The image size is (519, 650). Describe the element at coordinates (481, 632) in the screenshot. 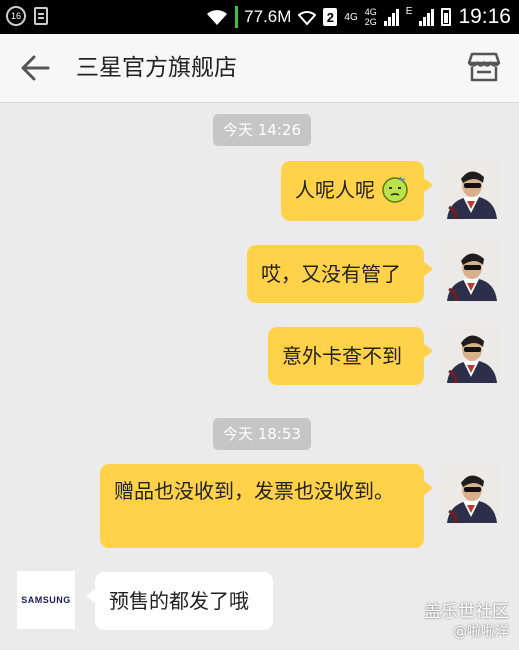

I see `watermark-handle: @啦啦洋` at that location.